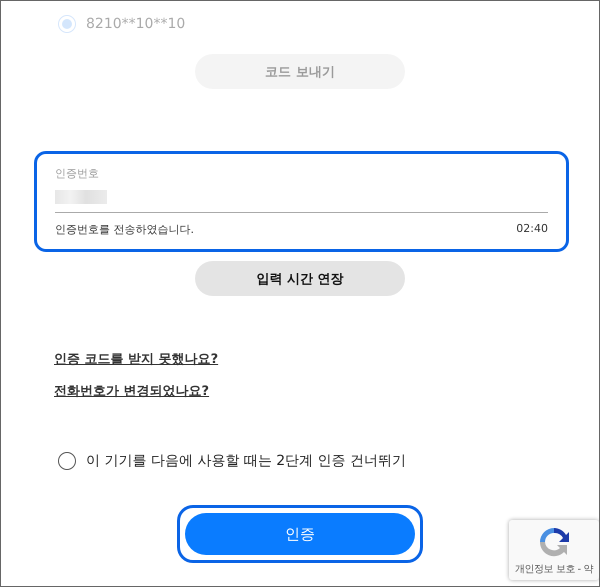  What do you see at coordinates (77, 173) in the screenshot?
I see `field-label: 인증번호` at bounding box center [77, 173].